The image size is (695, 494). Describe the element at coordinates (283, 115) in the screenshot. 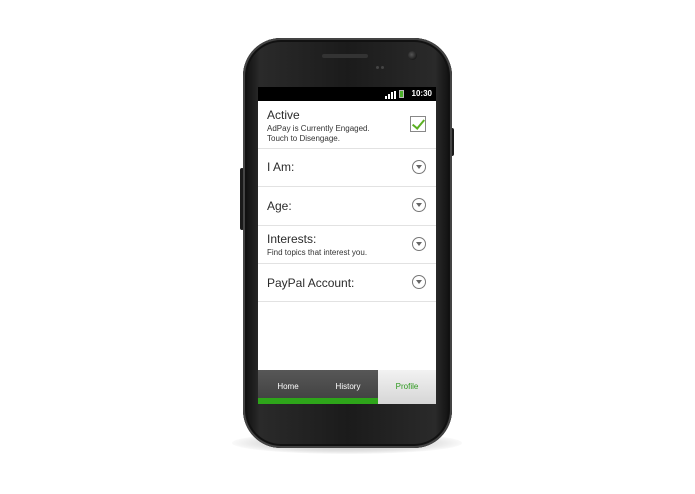

I see `active-title: Active` at that location.